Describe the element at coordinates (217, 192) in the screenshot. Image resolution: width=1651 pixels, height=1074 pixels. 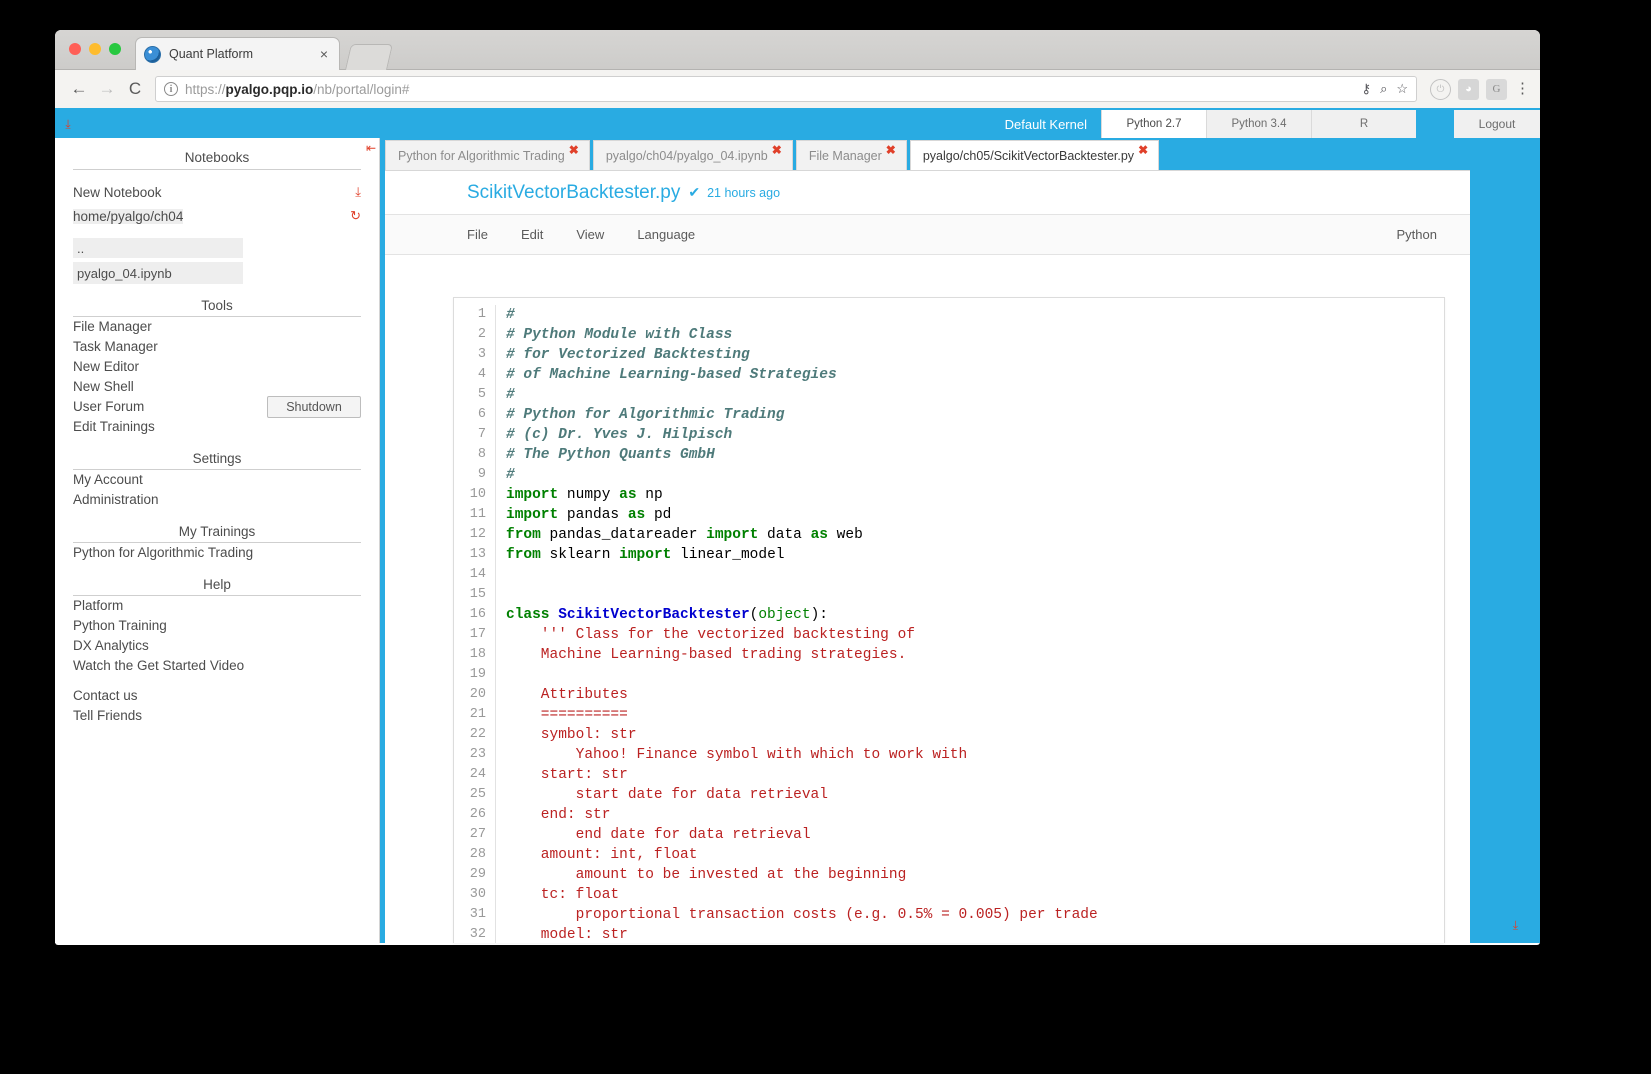
I see `sidebar-item-new-notebook: New Notebook ⤓` at that location.